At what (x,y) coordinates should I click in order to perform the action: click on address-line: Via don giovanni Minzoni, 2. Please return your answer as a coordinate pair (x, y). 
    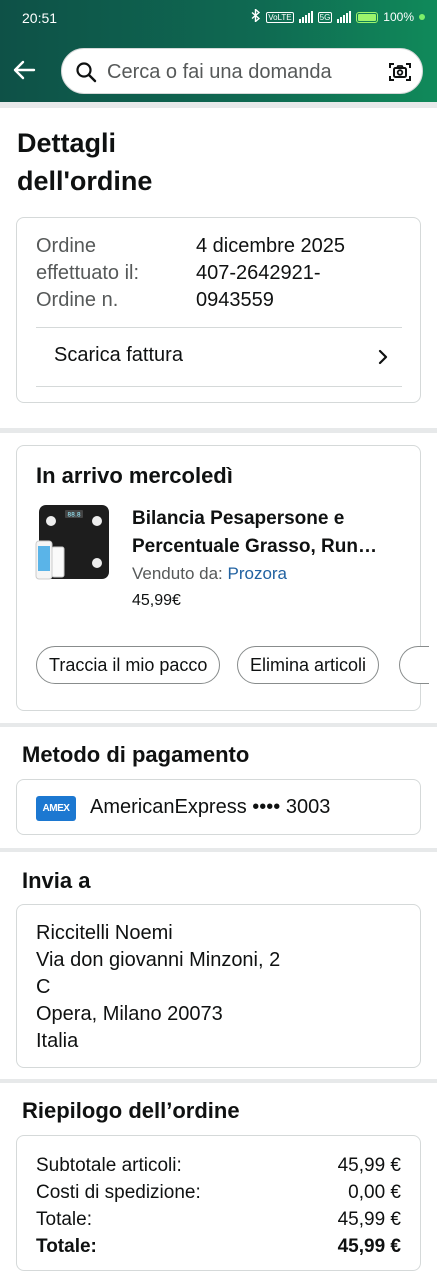
    Looking at the image, I should click on (158, 960).